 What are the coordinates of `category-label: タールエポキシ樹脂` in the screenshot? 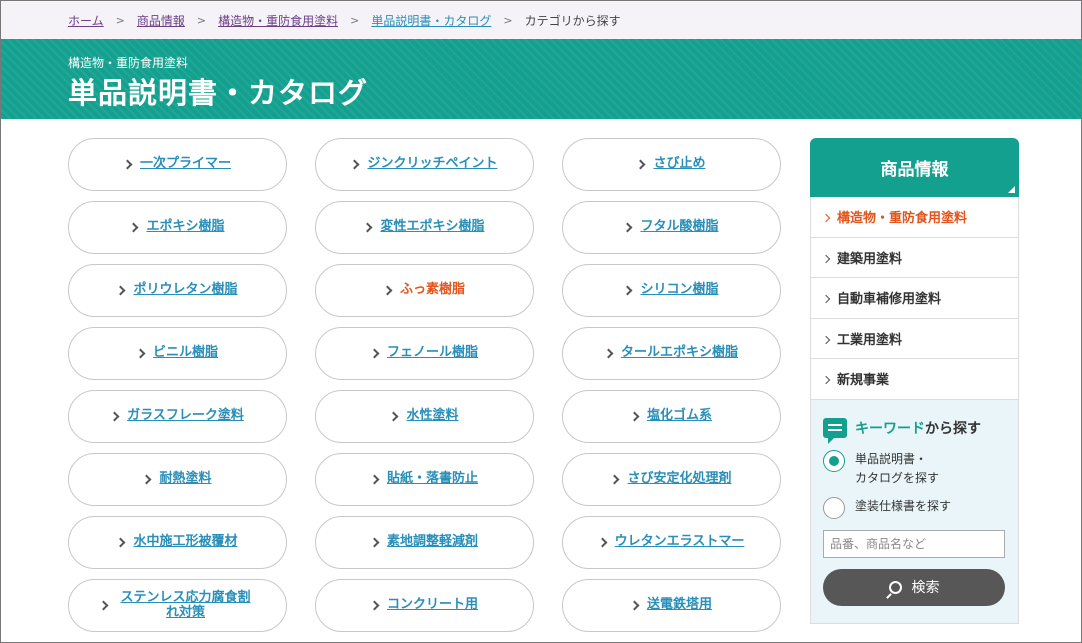 It's located at (679, 353).